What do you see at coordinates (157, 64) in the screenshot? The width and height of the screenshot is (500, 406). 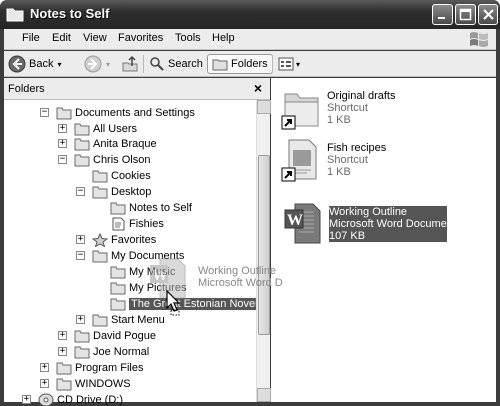 I see `search-icon` at bounding box center [157, 64].